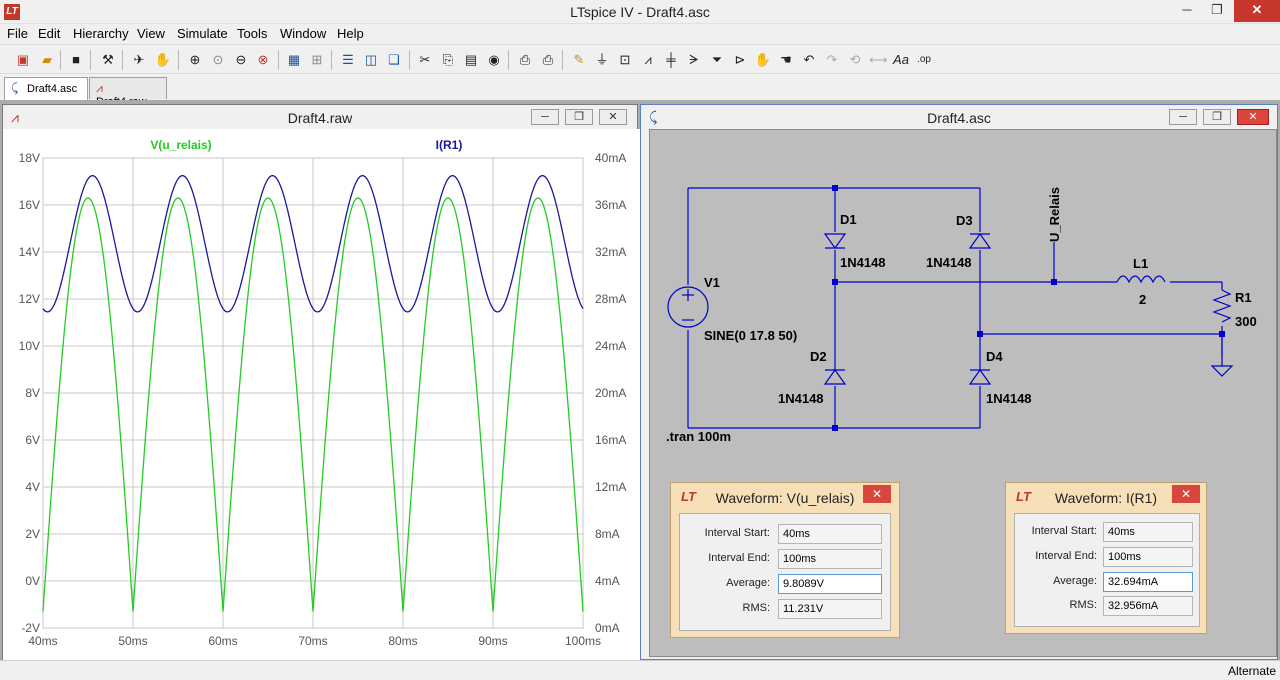 The height and width of the screenshot is (680, 1280). Describe the element at coordinates (830, 584) in the screenshot. I see `average-field: 9.8089V` at that location.